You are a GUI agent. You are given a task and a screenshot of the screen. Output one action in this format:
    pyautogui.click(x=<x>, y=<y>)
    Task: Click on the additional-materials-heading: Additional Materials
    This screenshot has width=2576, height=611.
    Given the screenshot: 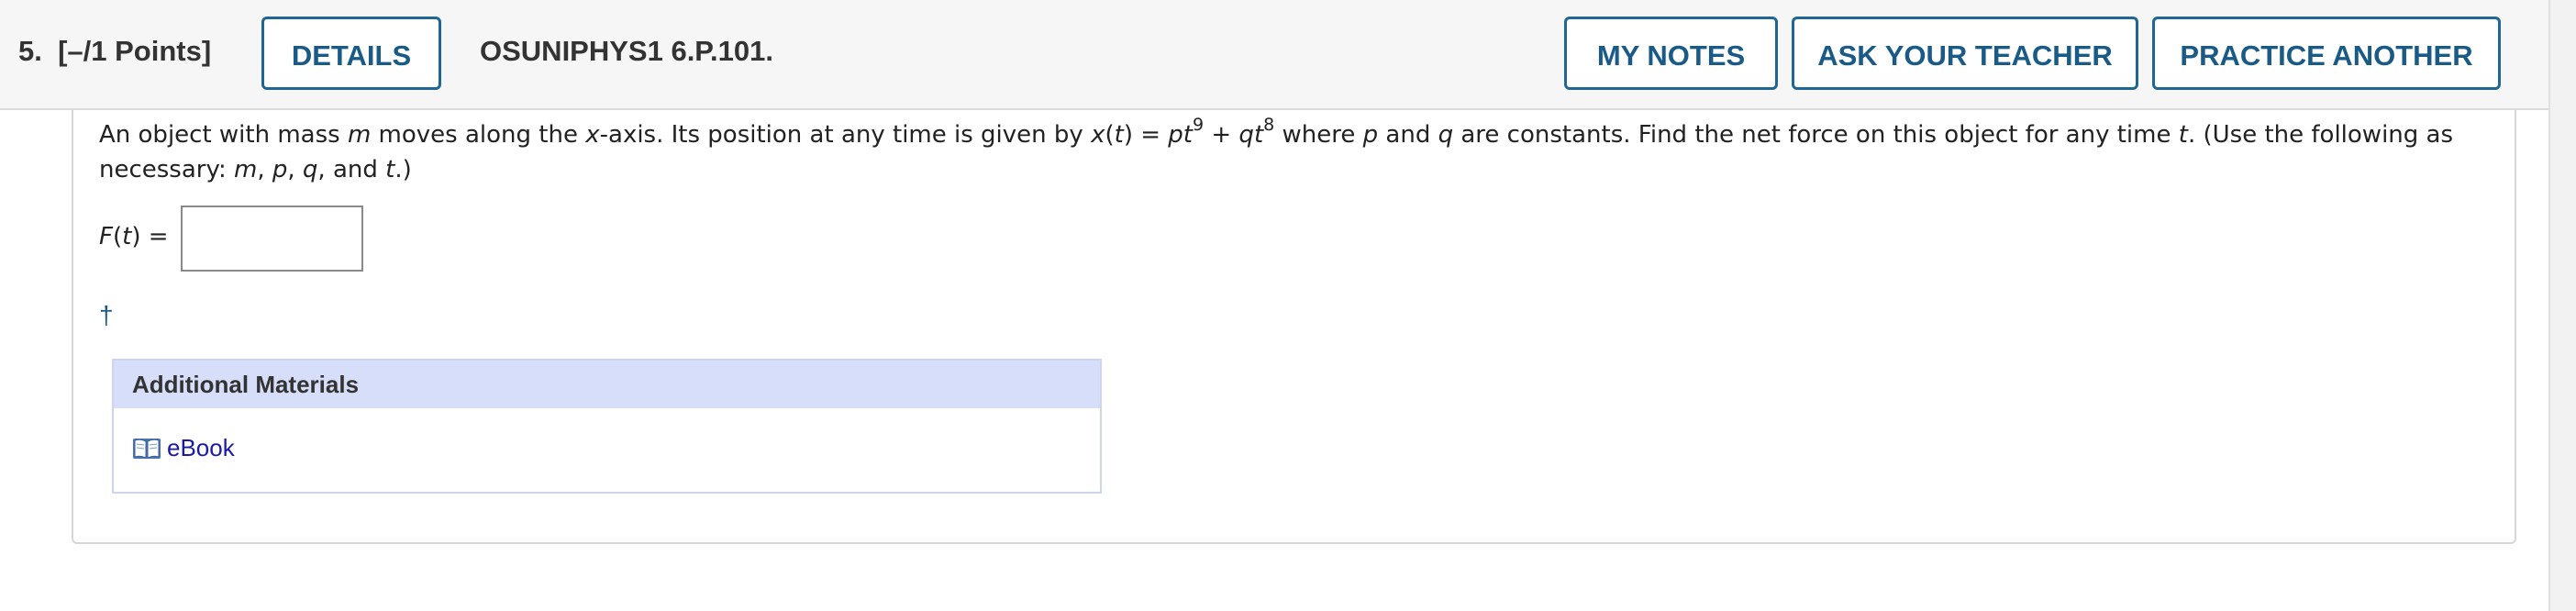 What is the action you would take?
    pyautogui.click(x=607, y=384)
    